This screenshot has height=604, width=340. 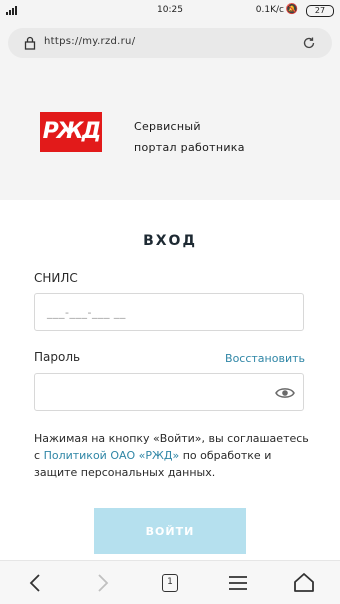 What do you see at coordinates (238, 583) in the screenshot?
I see `menu-icon` at bounding box center [238, 583].